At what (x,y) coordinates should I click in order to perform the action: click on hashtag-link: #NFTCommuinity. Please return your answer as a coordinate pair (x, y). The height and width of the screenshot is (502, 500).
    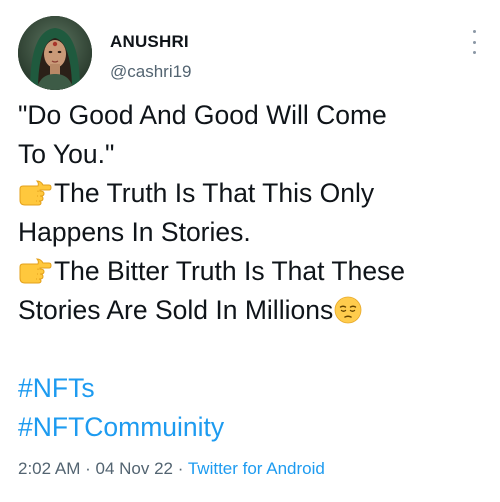
    Looking at the image, I should click on (255, 427).